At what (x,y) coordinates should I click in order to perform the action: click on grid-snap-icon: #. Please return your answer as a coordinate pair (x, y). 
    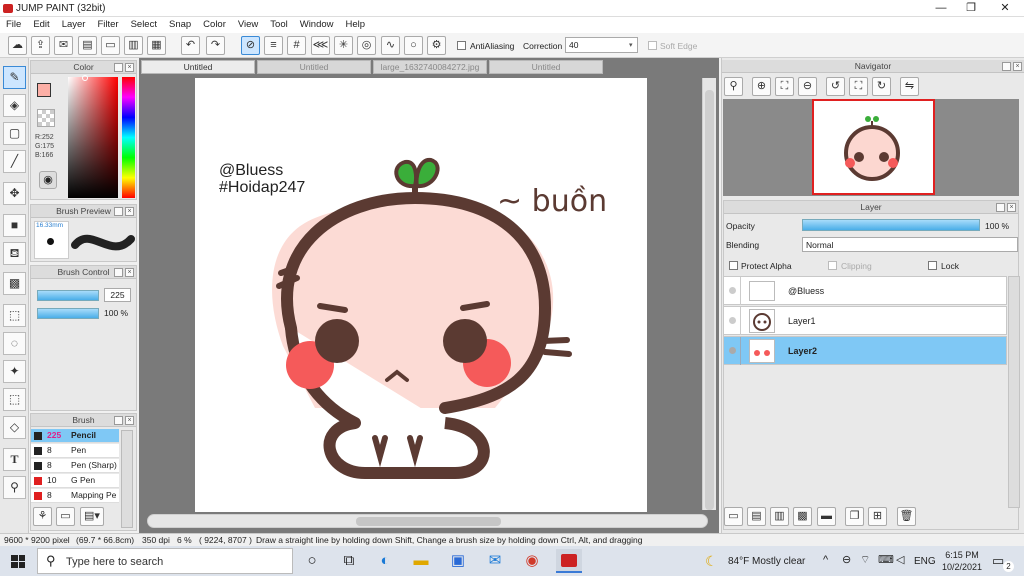
    Looking at the image, I should click on (296, 45).